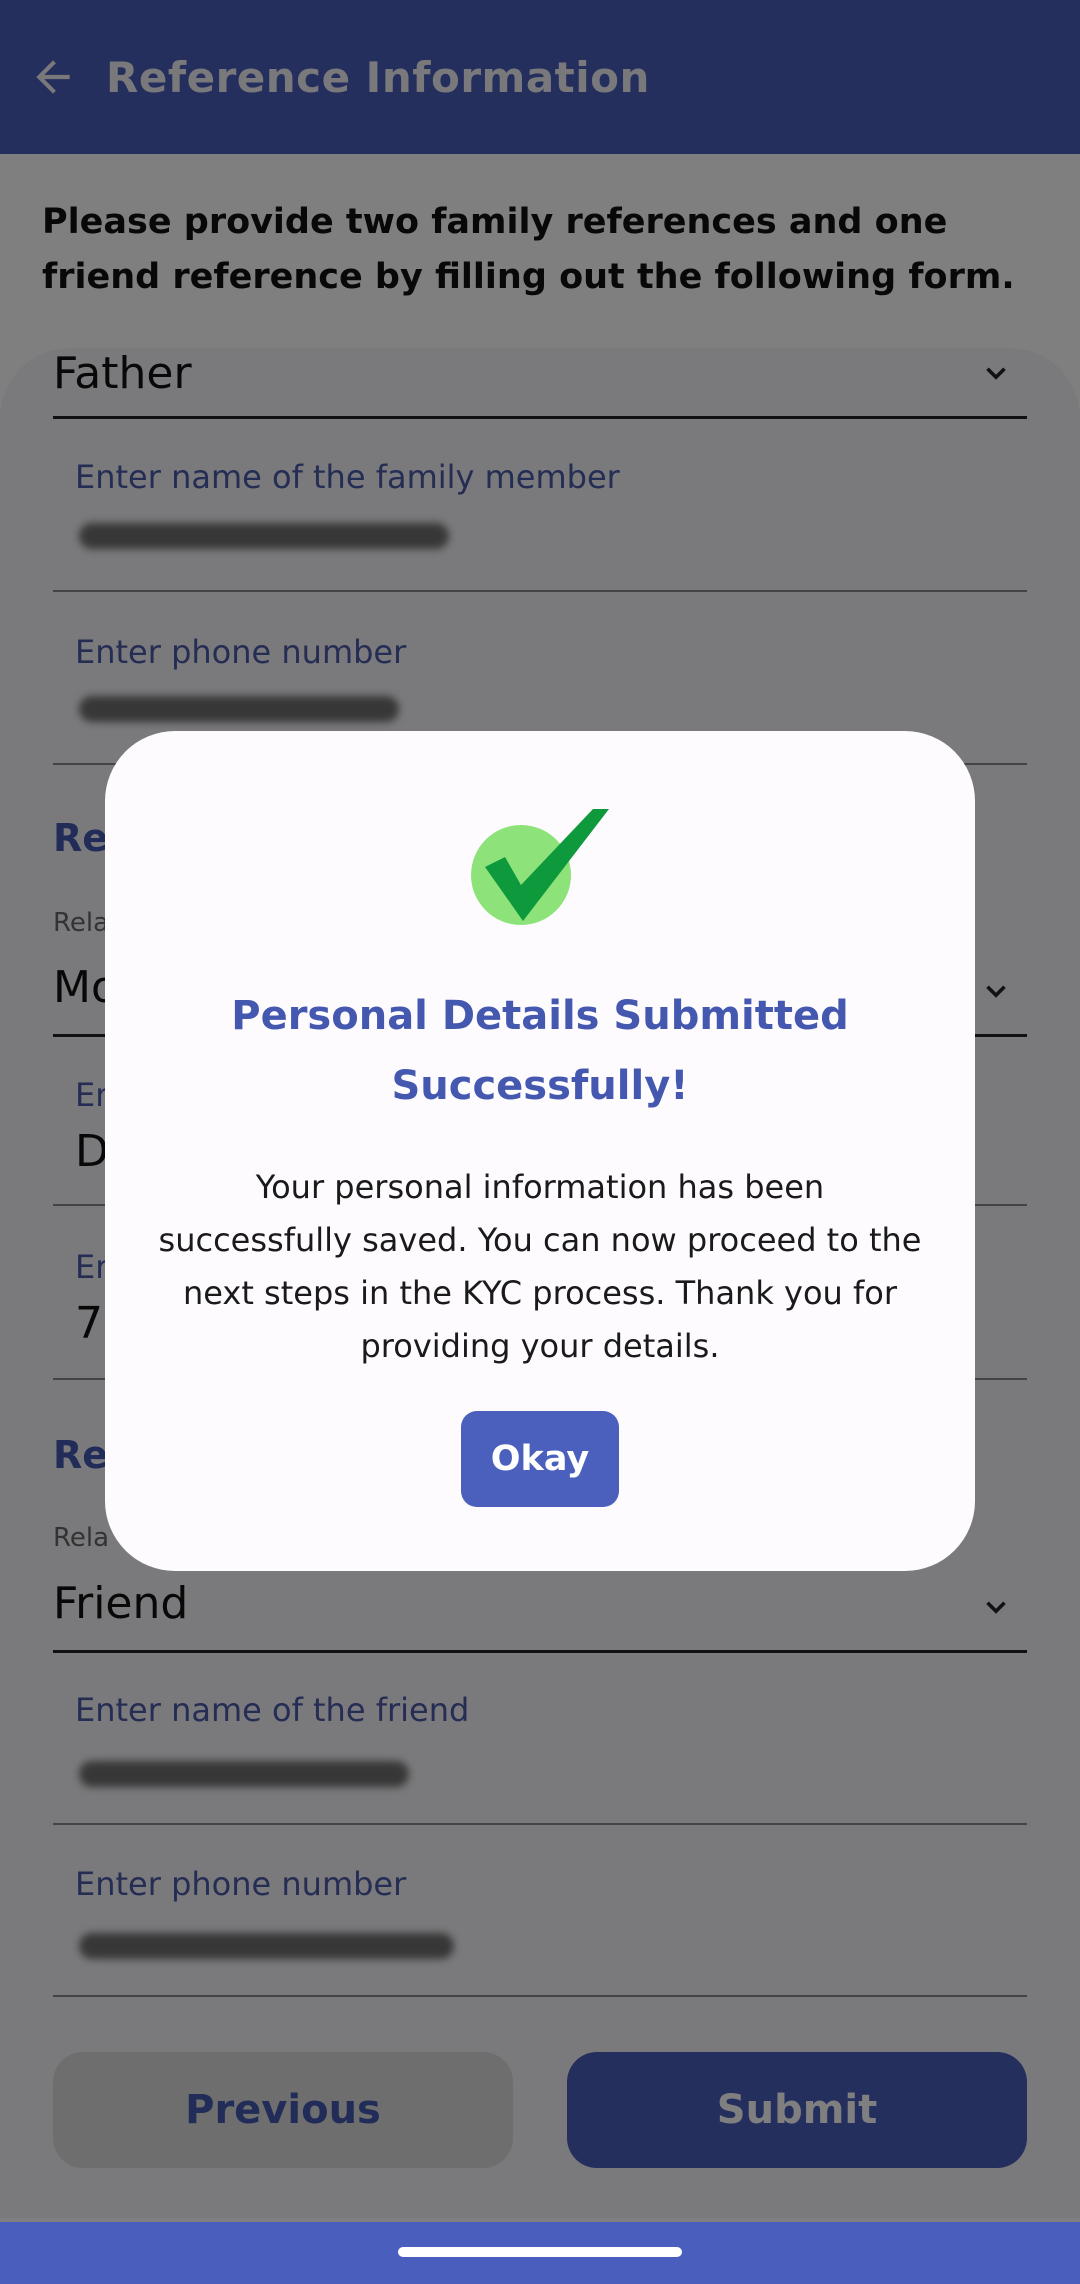 The image size is (1080, 2284). Describe the element at coordinates (540, 1051) in the screenshot. I see `dialog-title: Personal Details Submitted Successfully!` at that location.